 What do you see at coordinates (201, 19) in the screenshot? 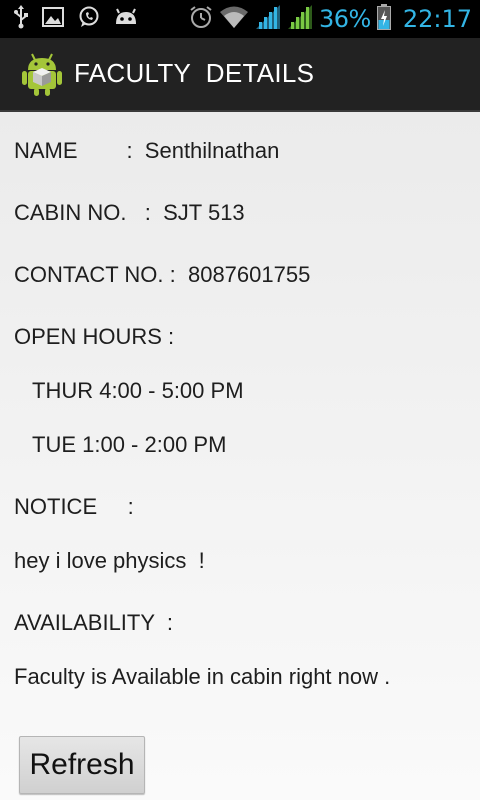
I see `alarm-icon` at bounding box center [201, 19].